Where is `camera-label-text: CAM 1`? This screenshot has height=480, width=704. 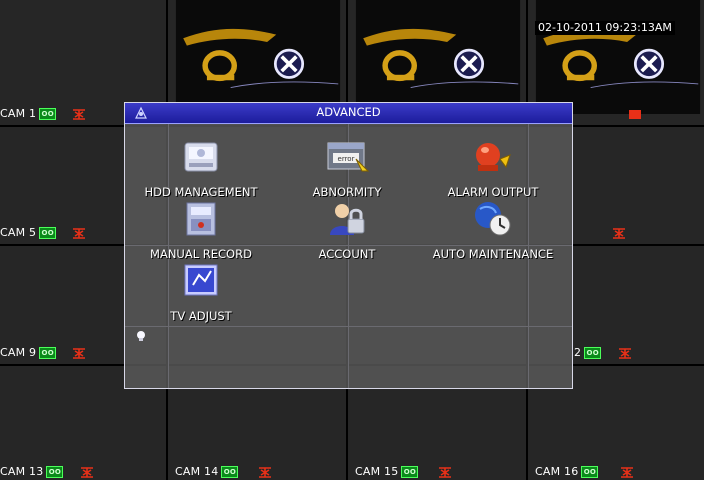
camera-label-text: CAM 1 is located at coordinates (18, 113).